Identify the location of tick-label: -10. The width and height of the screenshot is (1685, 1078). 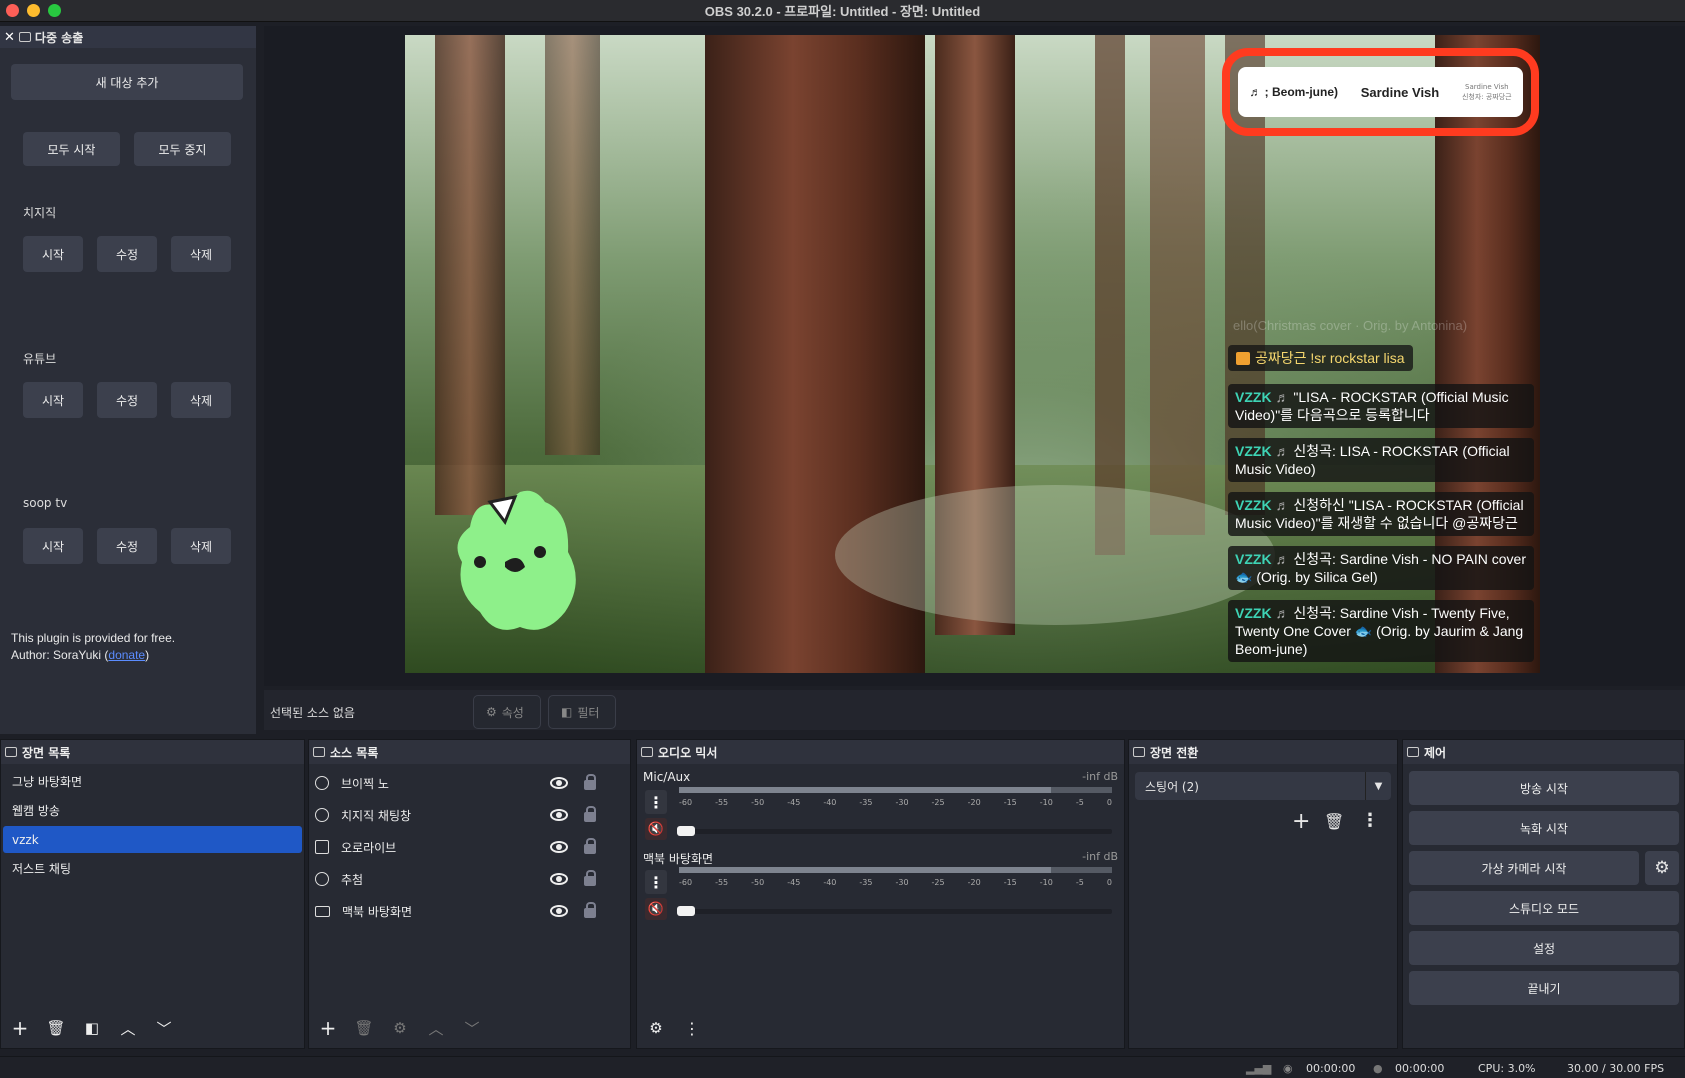
(1046, 802).